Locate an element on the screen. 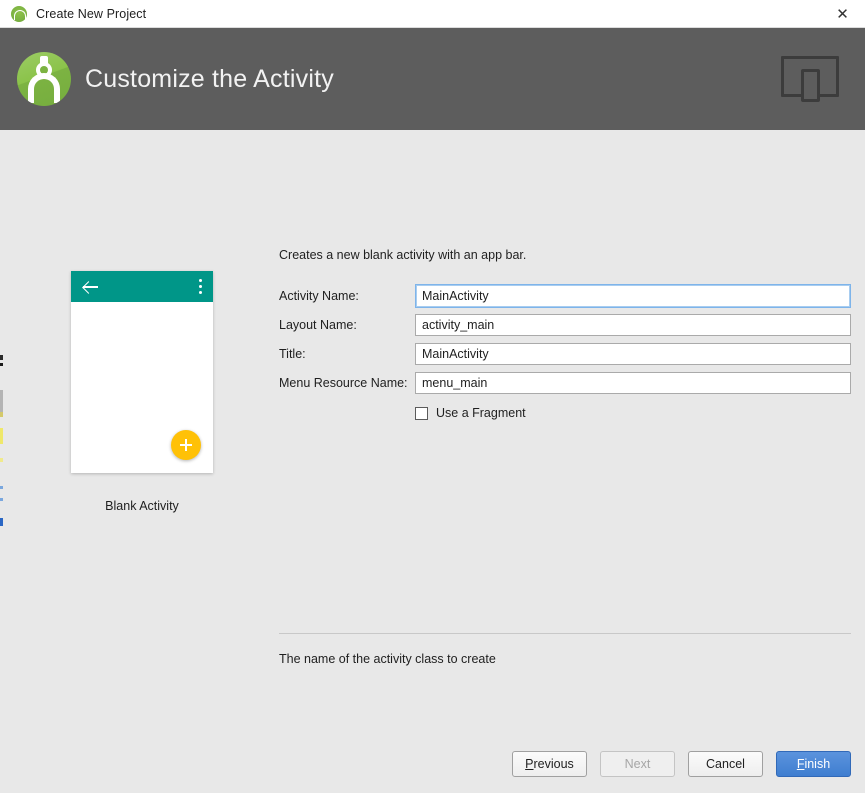  plus-icon is located at coordinates (186, 445).